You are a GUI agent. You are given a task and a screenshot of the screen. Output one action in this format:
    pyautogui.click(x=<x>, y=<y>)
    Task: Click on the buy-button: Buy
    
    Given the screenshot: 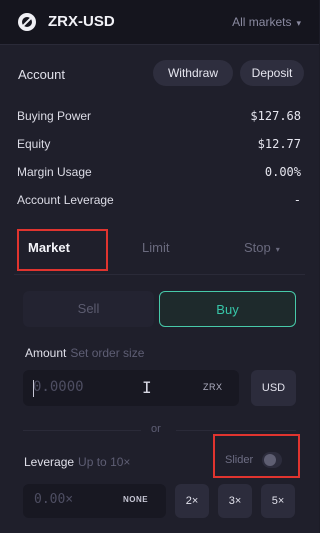 What is the action you would take?
    pyautogui.click(x=227, y=309)
    